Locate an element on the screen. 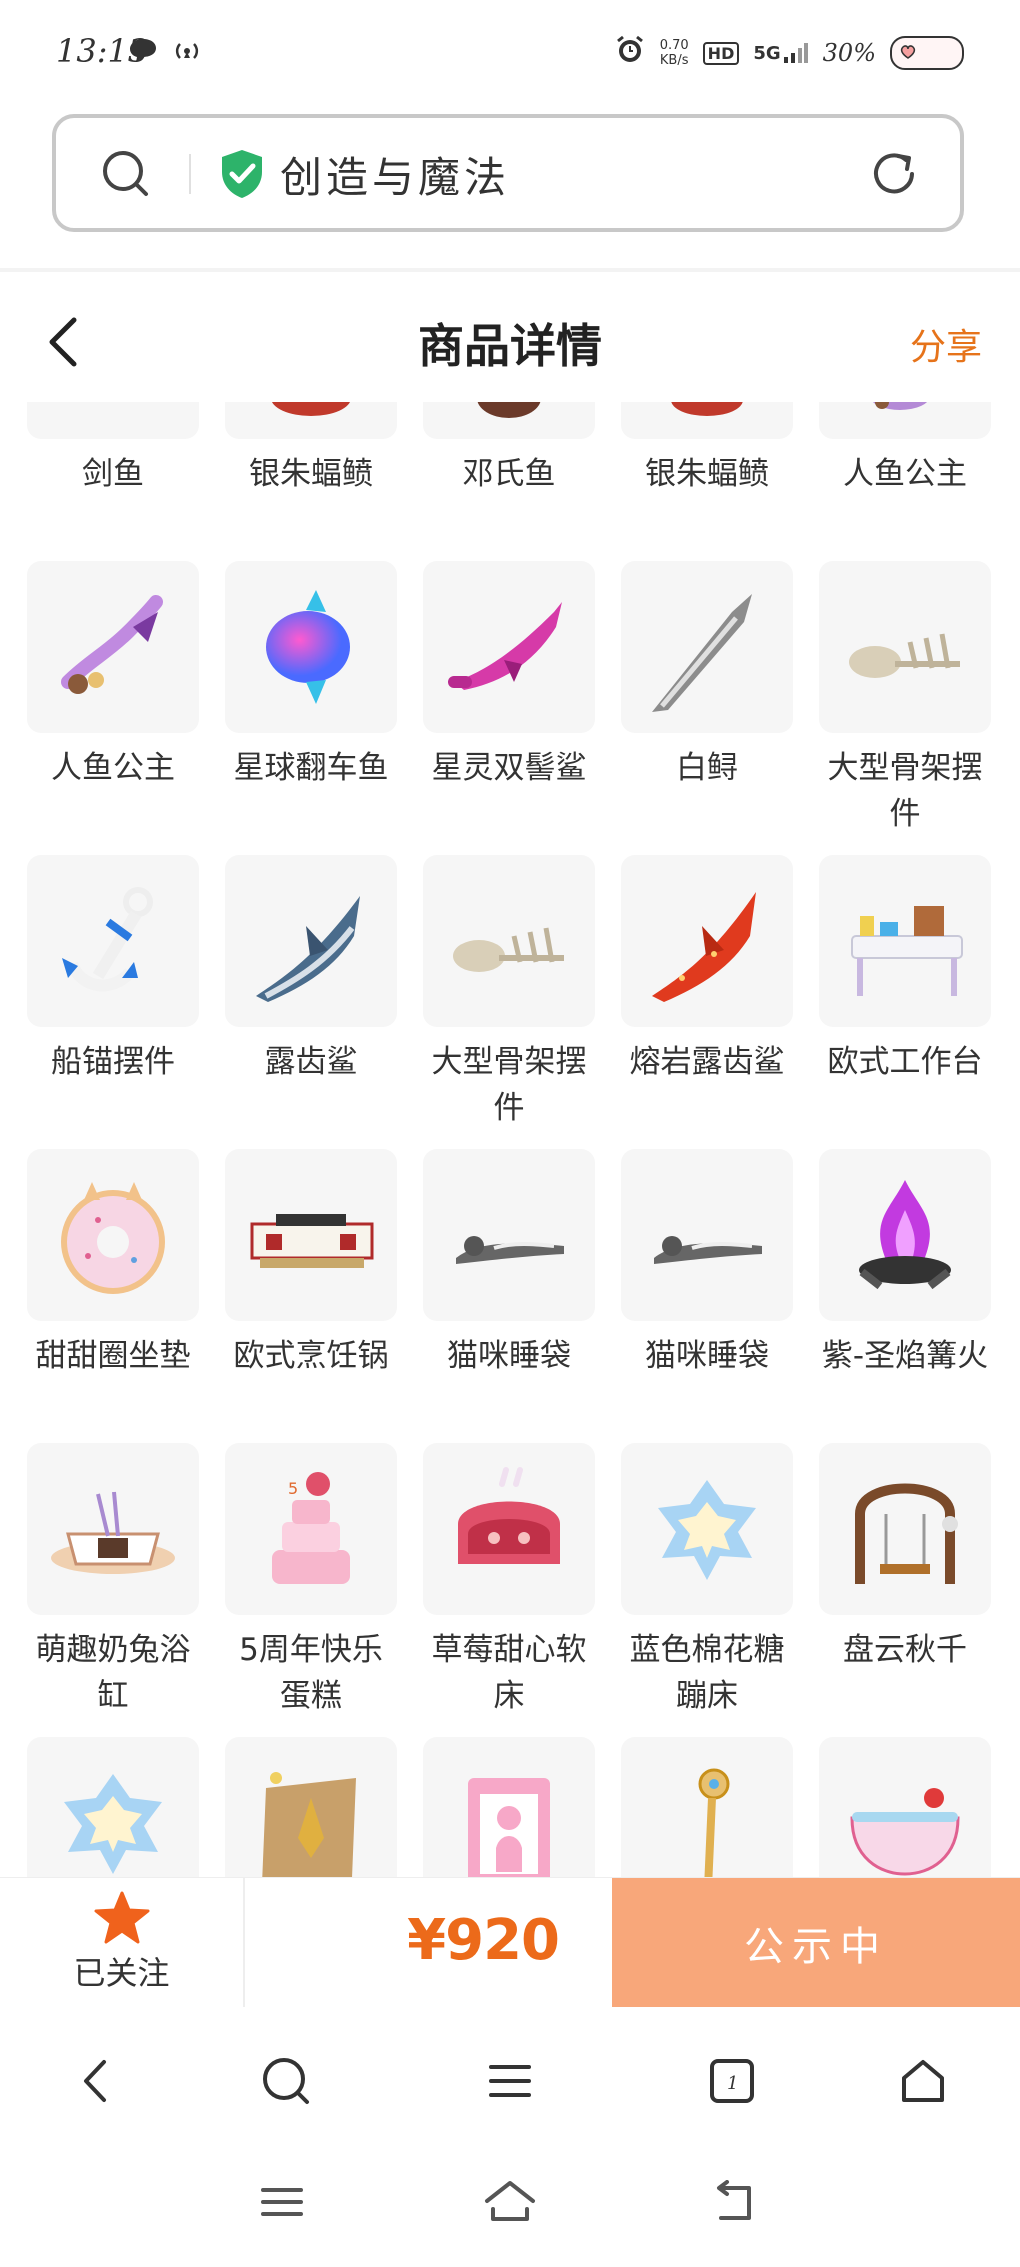 Image resolution: width=1020 pixels, height=2267 pixels. item-card: 欧式烹饪锅 is located at coordinates (311, 1296).